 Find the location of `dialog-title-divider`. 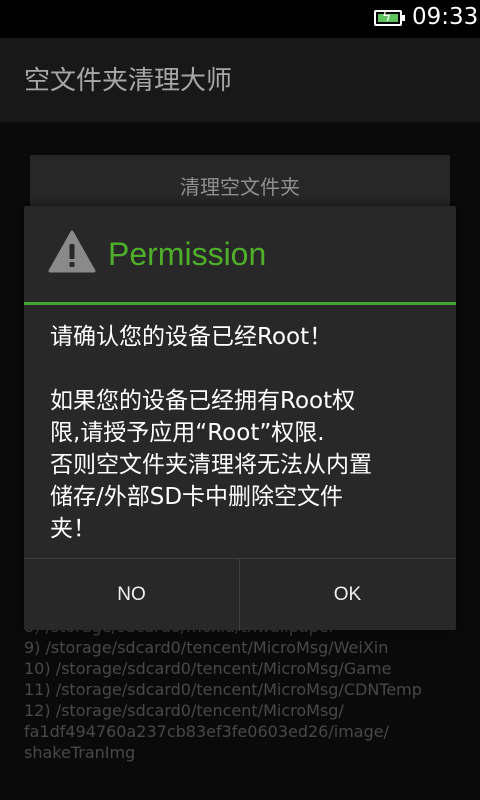

dialog-title-divider is located at coordinates (240, 303).